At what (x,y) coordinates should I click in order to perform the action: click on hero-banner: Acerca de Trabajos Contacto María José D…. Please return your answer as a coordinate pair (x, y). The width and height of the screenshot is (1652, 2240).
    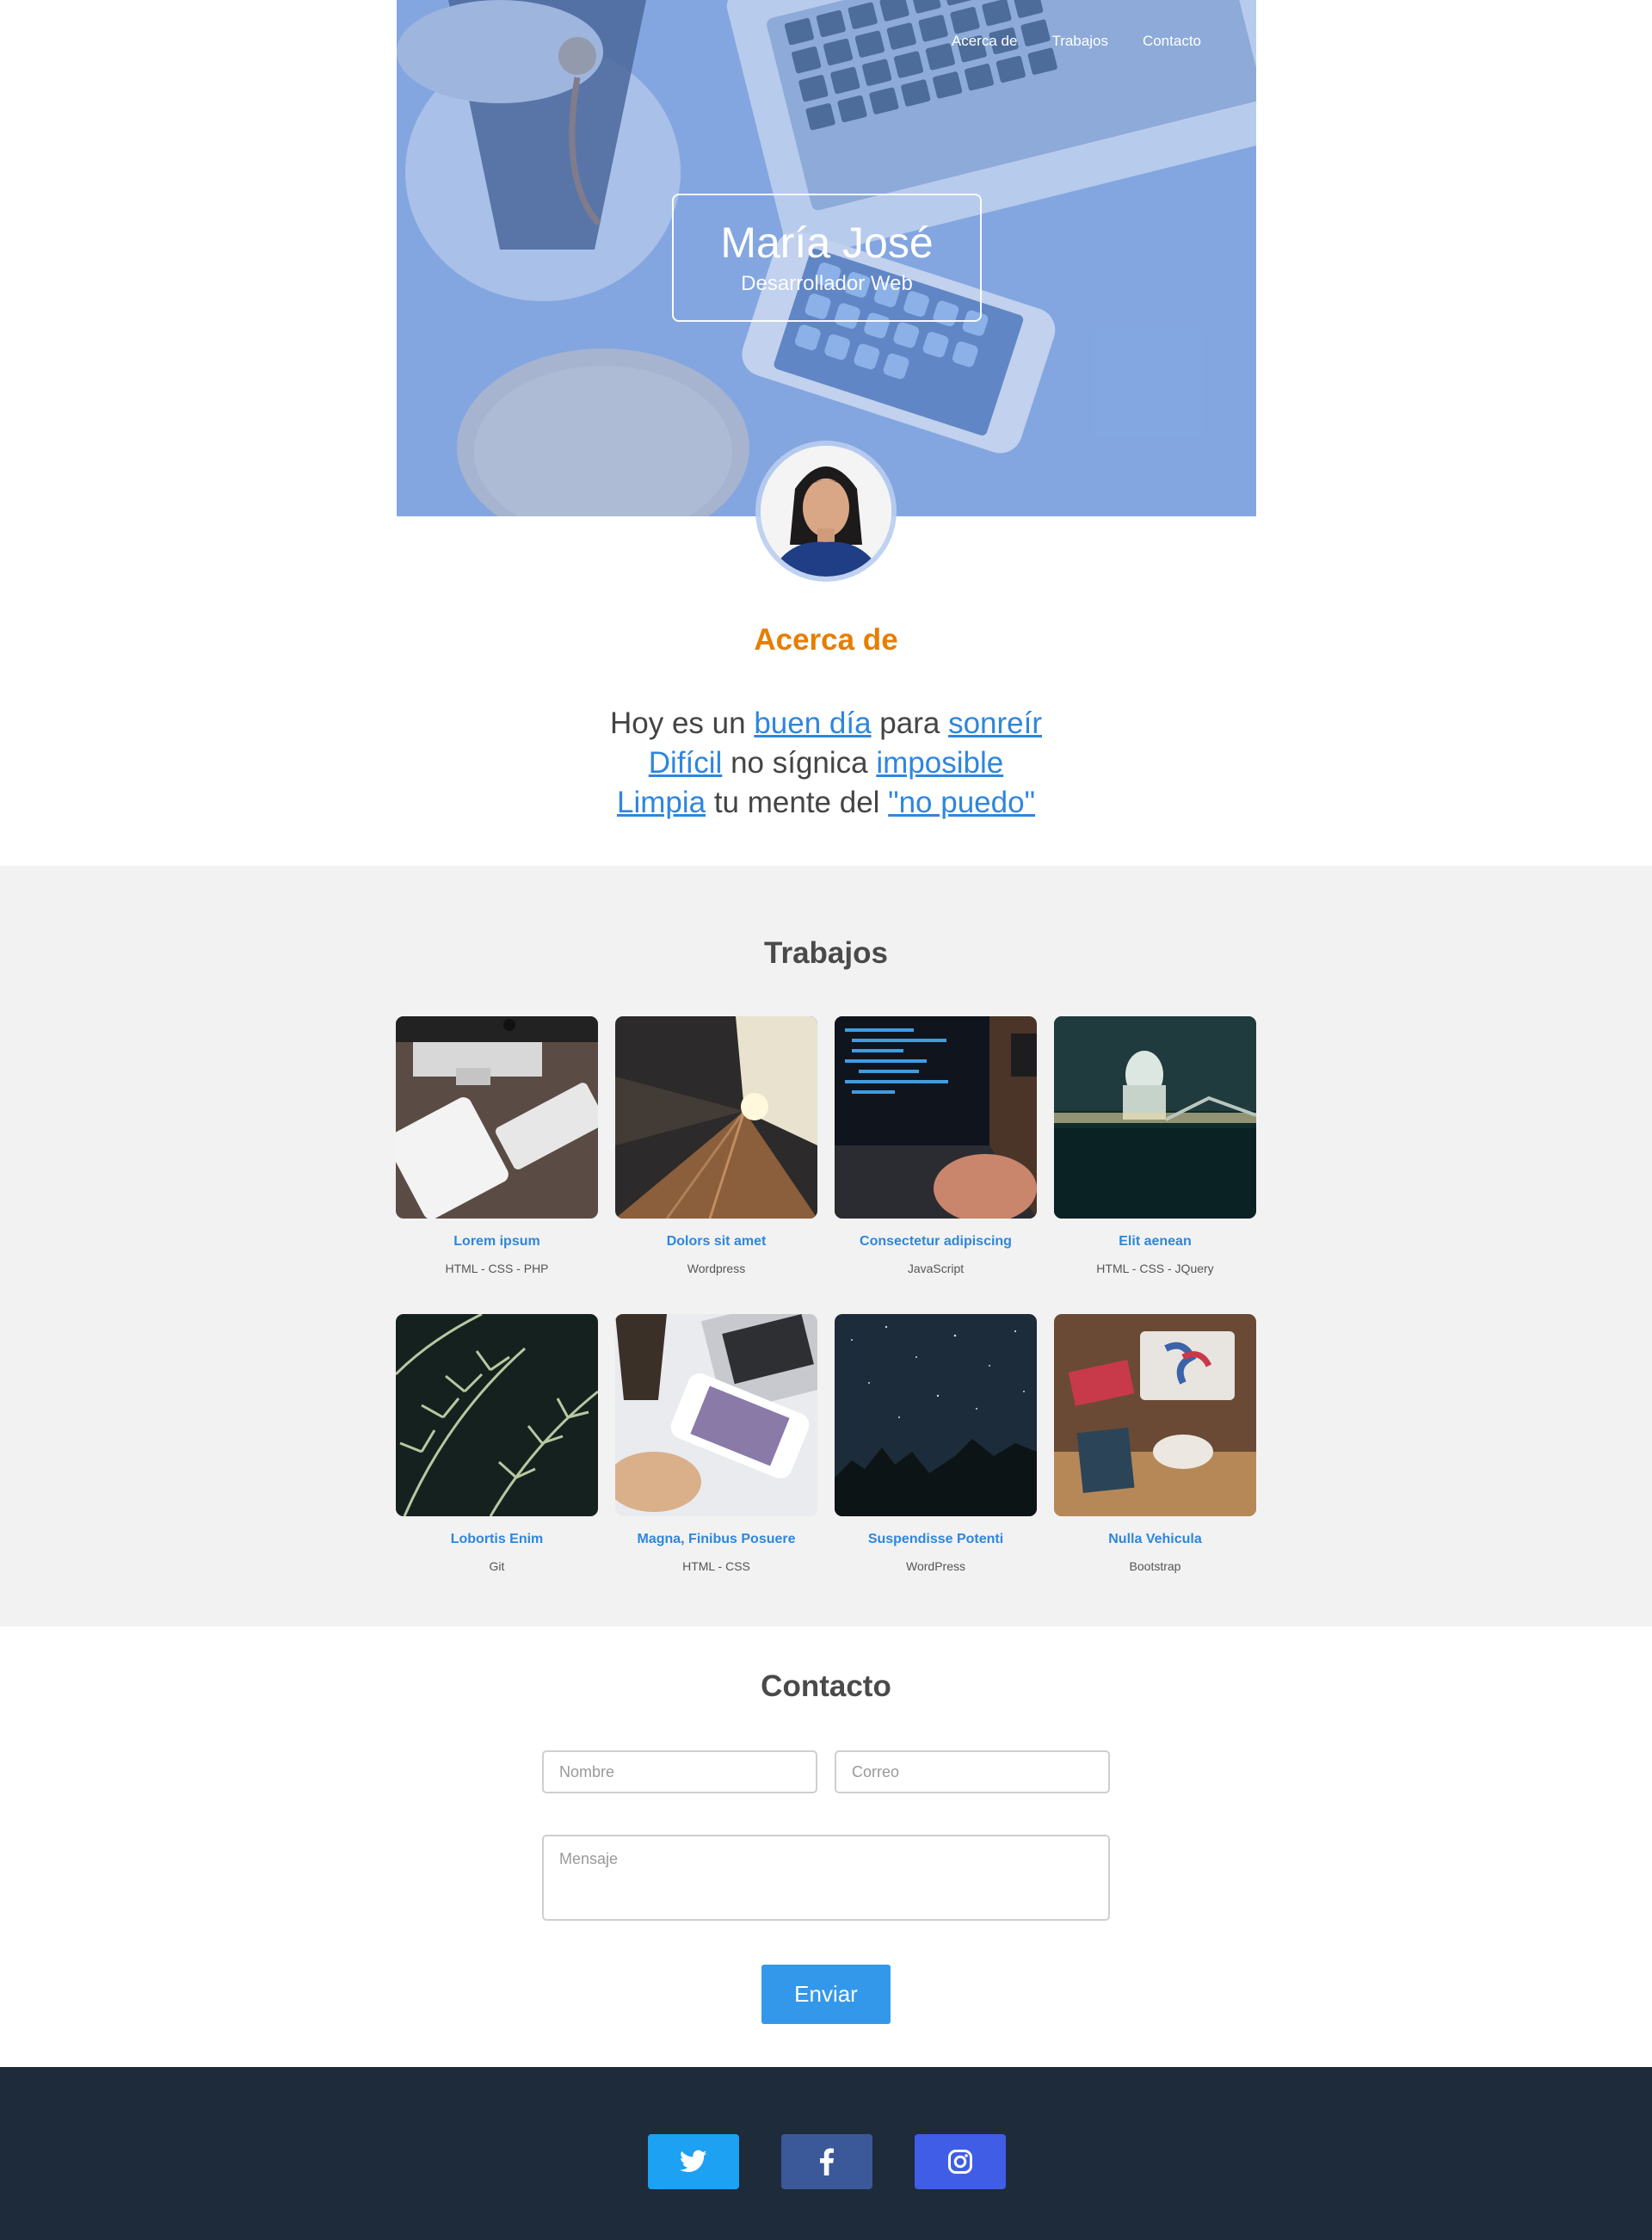
    Looking at the image, I should click on (826, 258).